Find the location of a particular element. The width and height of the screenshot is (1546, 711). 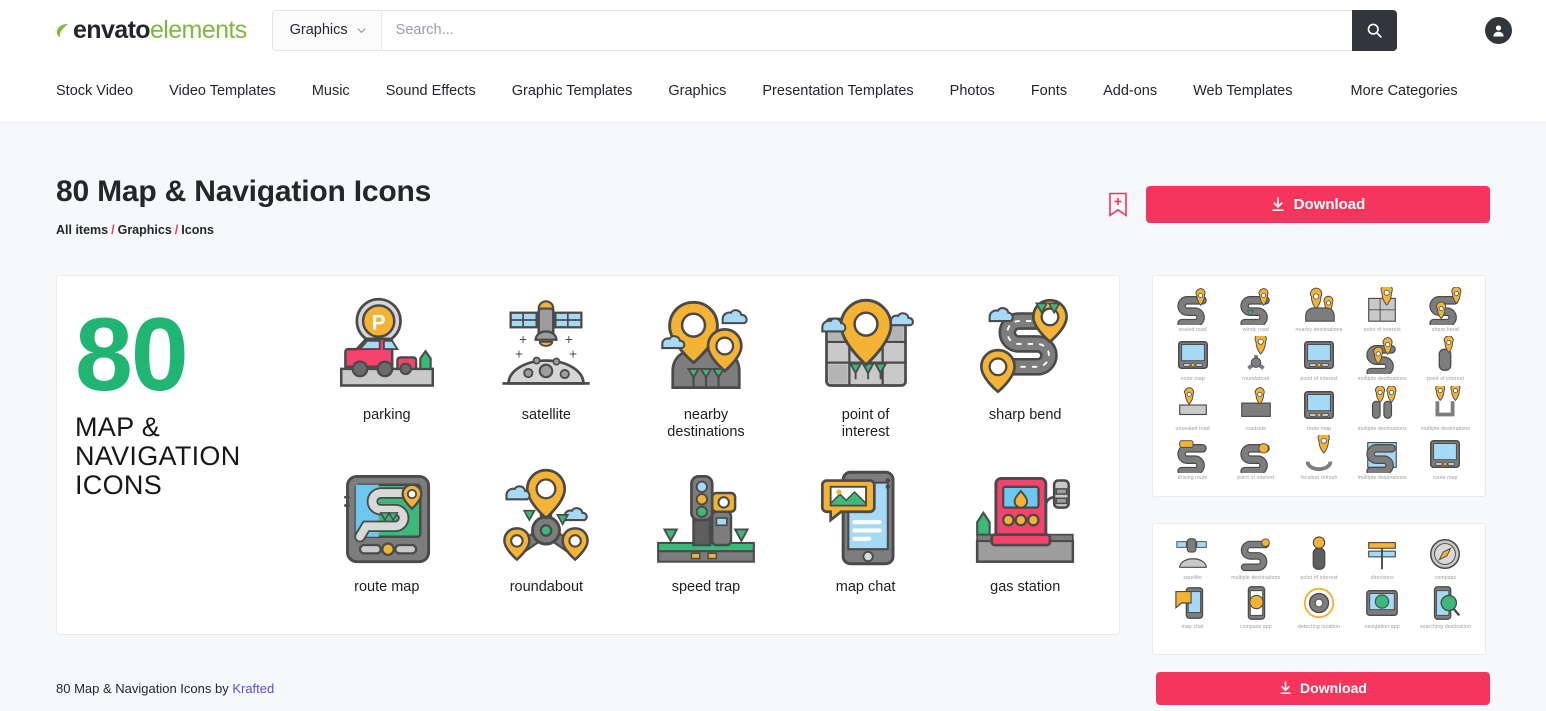

icon-label: sharp bend is located at coordinates (1025, 414).